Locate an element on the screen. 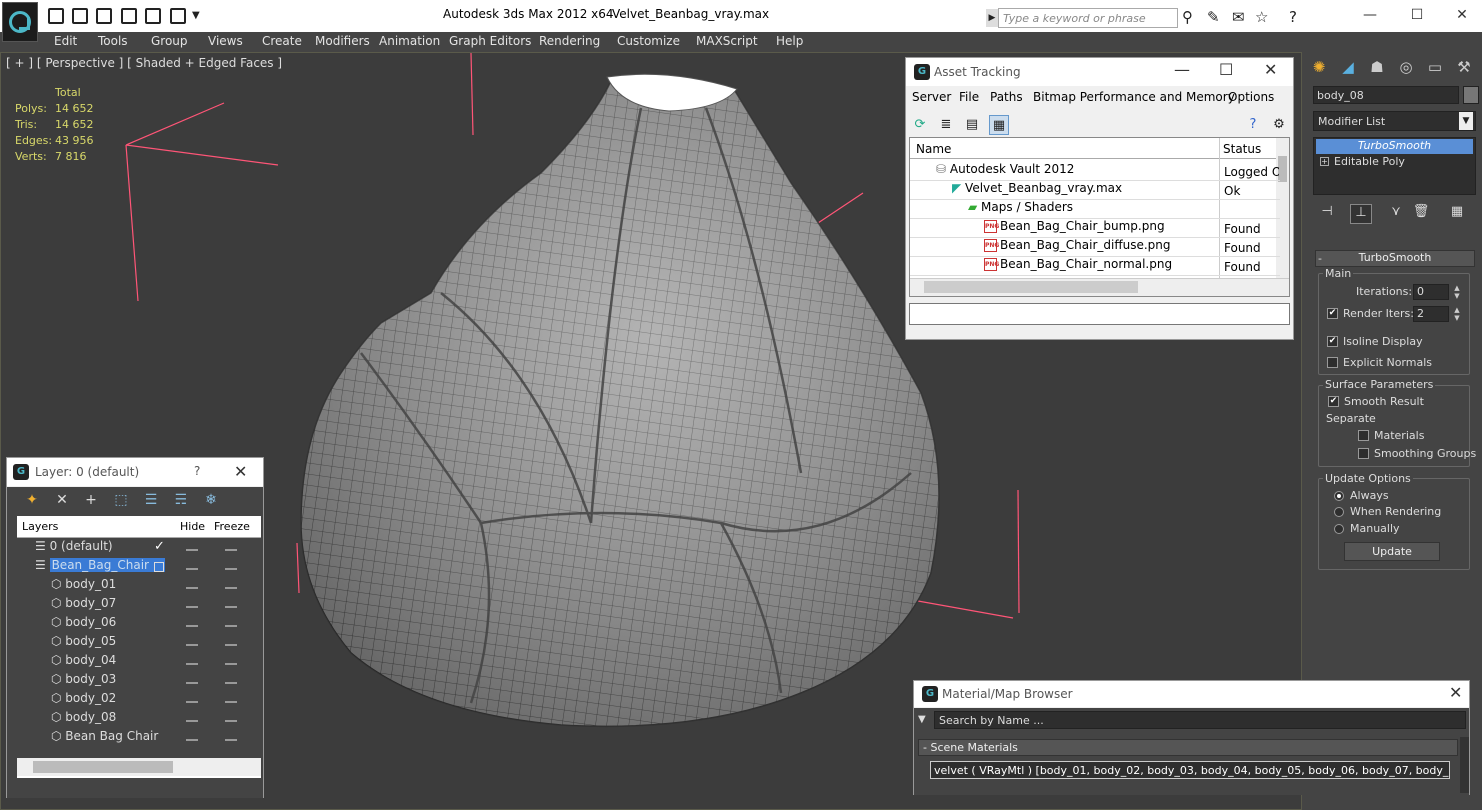  menu-customize: Customize is located at coordinates (648, 41).